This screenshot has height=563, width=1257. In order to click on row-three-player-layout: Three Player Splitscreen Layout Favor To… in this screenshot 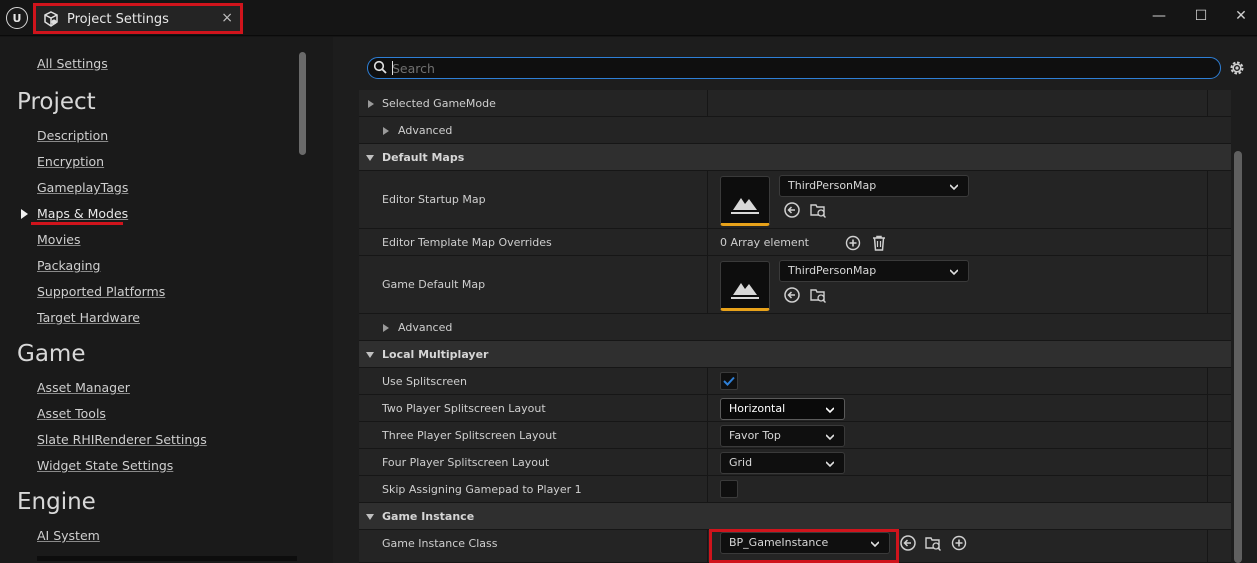, I will do `click(795, 435)`.